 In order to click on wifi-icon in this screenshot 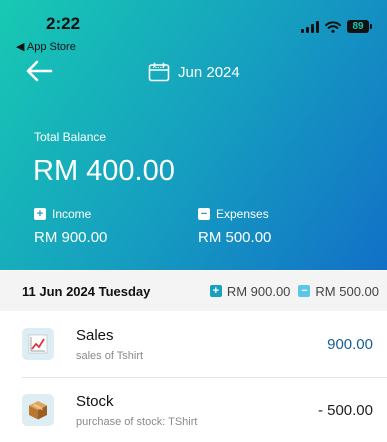, I will do `click(333, 26)`.